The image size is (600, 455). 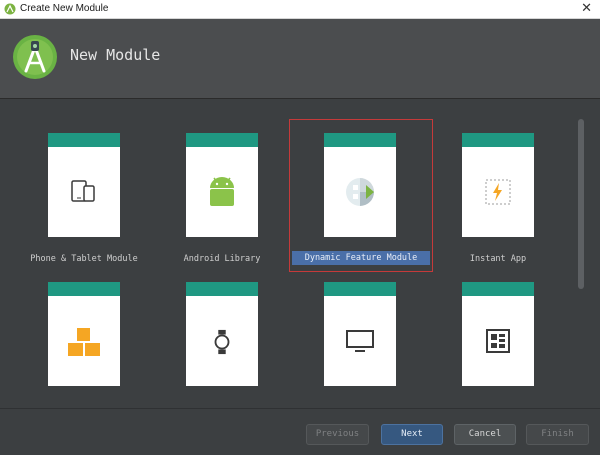 What do you see at coordinates (222, 342) in the screenshot?
I see `watch-icon` at bounding box center [222, 342].